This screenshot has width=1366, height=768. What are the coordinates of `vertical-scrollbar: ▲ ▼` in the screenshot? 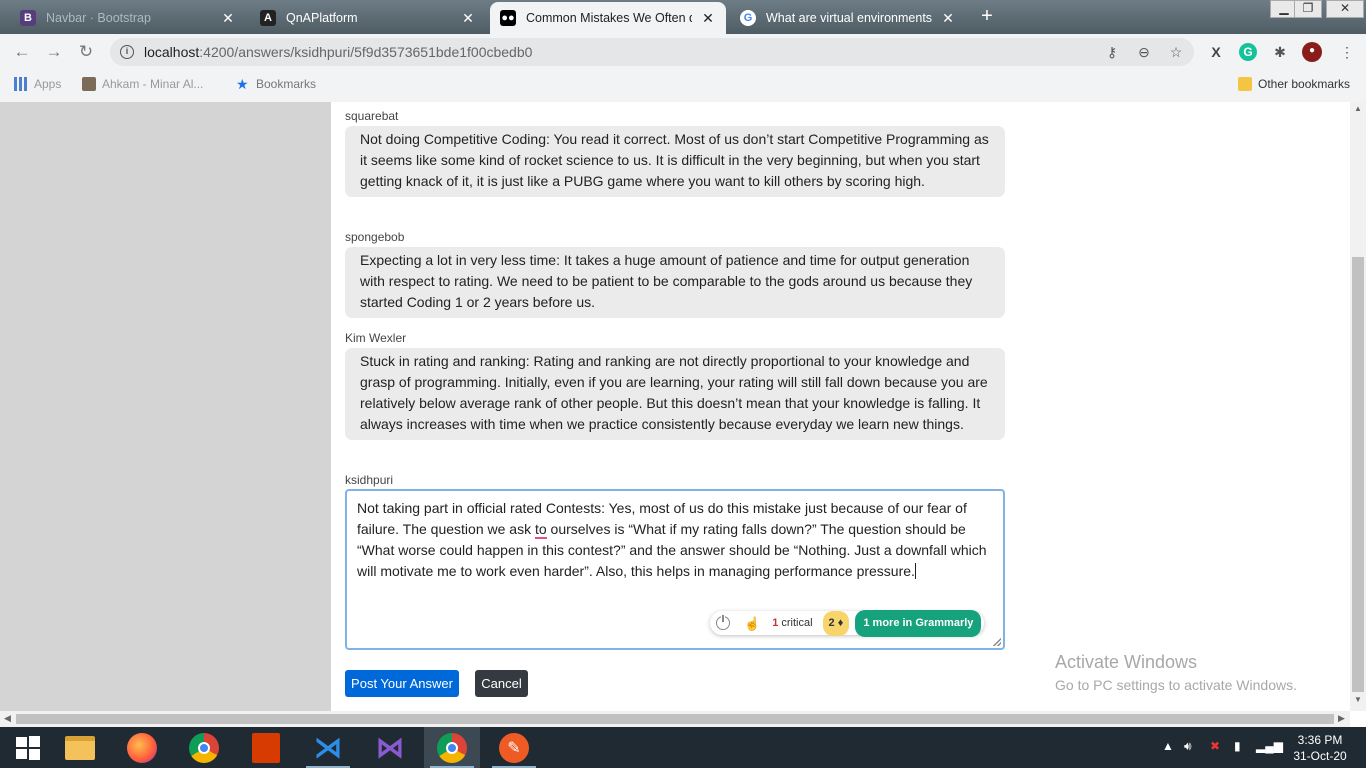 It's located at (1358, 406).